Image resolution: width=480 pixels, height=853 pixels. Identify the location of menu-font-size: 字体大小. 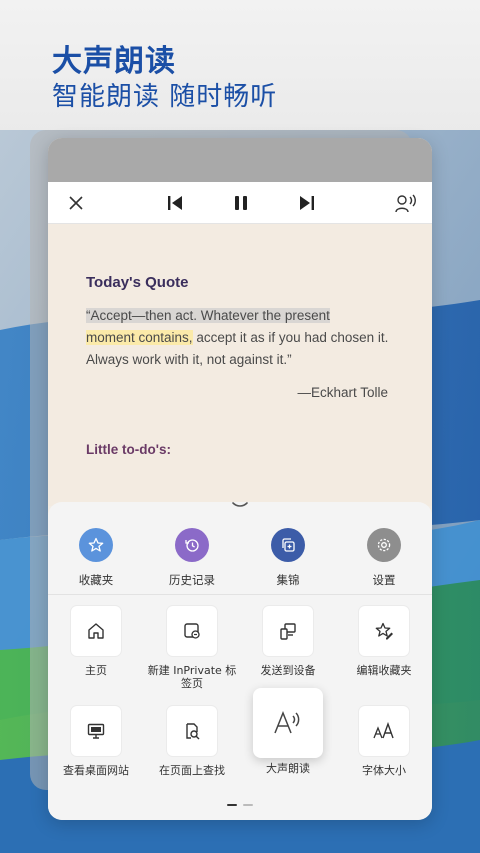
(384, 756).